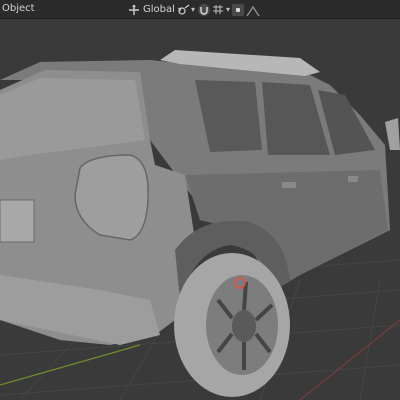 The height and width of the screenshot is (400, 400). I want to click on rim-hub, so click(244, 326).